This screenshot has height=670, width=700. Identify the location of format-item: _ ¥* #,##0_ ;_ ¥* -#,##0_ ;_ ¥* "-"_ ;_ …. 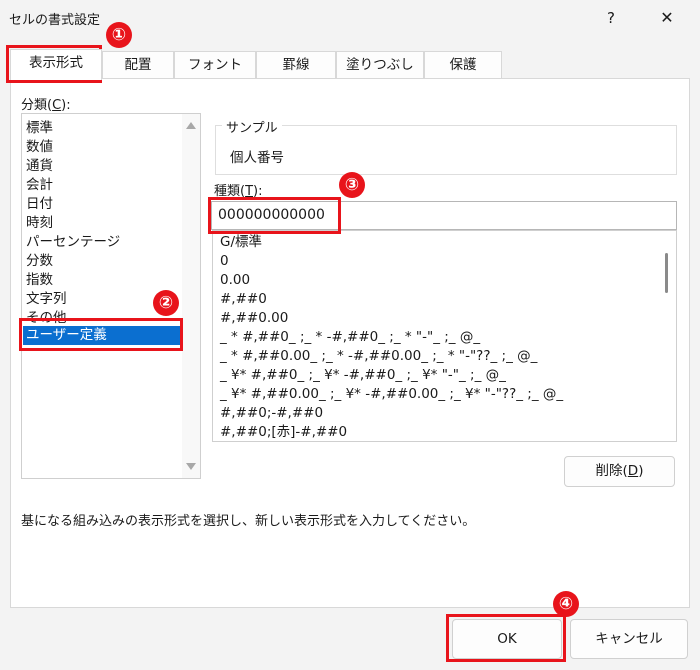
(363, 375).